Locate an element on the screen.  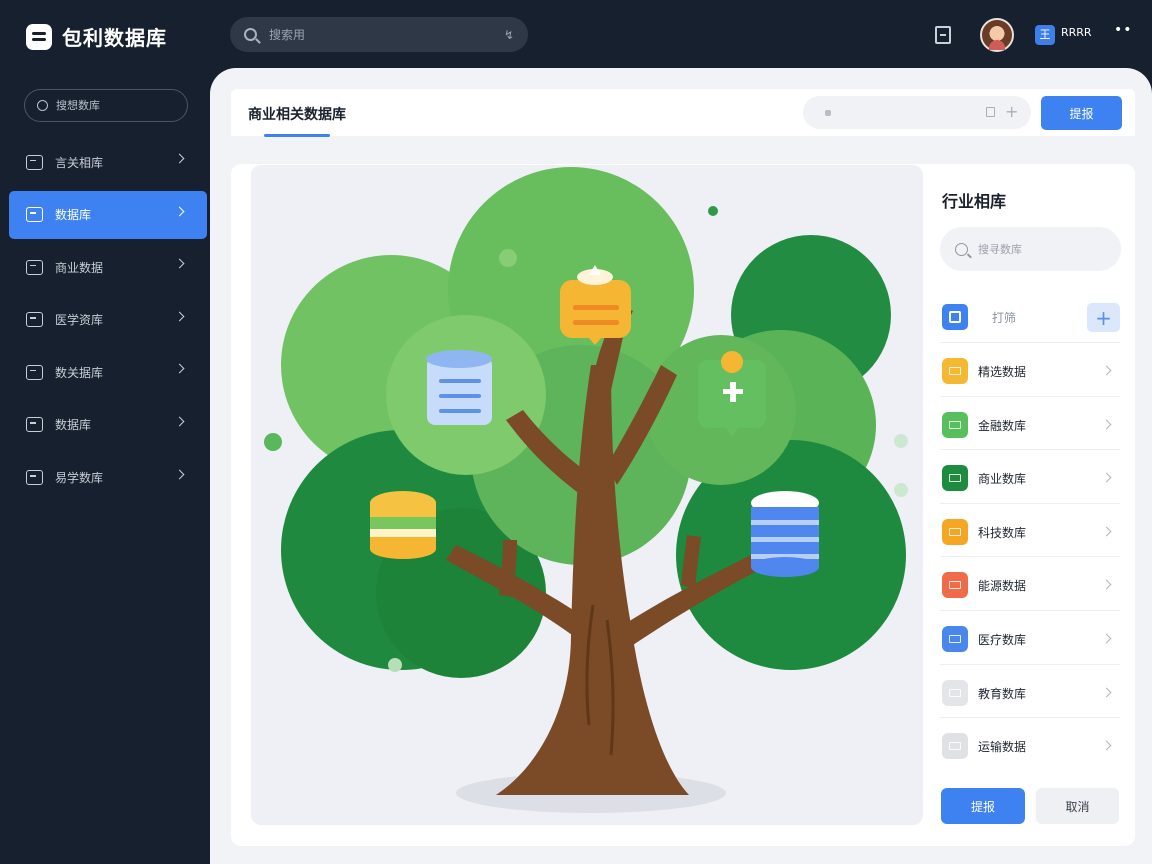
sidebar-item-label: 商业数据 is located at coordinates (79, 267).